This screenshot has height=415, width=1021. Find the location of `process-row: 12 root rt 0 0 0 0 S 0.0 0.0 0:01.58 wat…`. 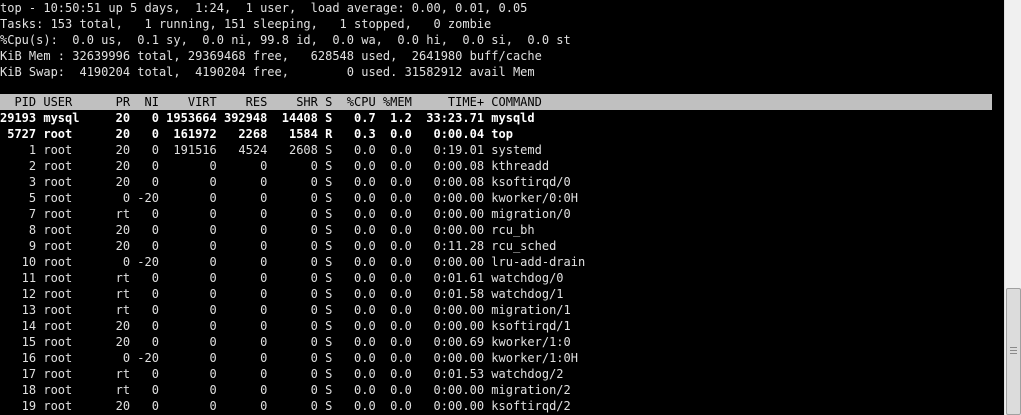

process-row: 12 root rt 0 0 0 0 S 0.0 0.0 0:01.58 wat… is located at coordinates (282, 294).